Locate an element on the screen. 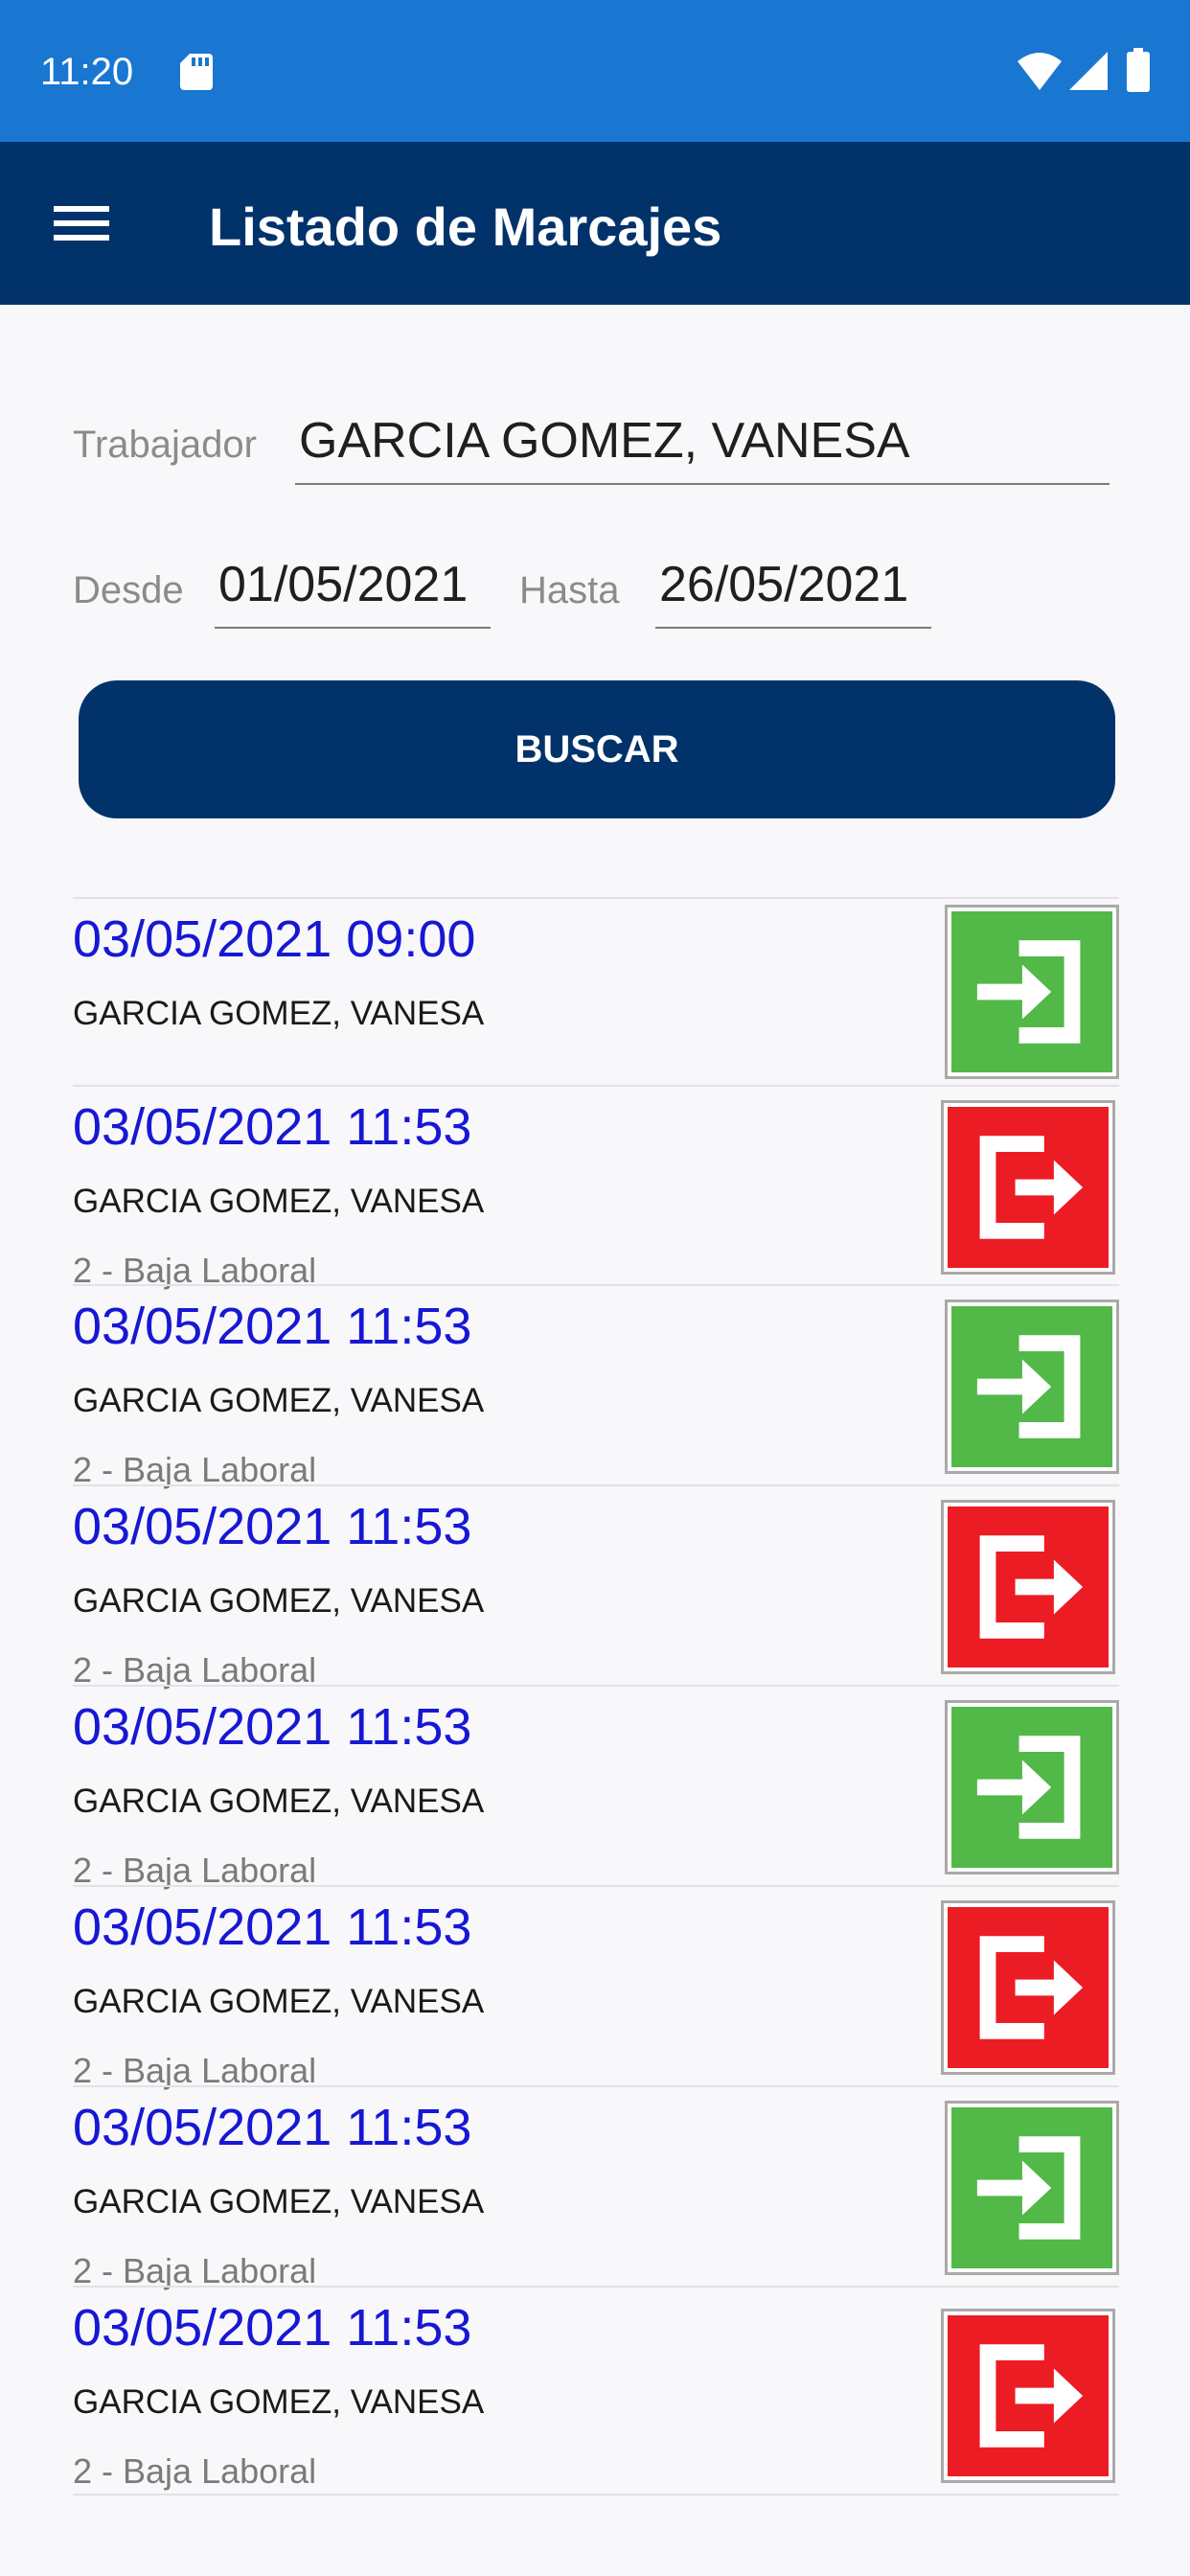 This screenshot has height=2576, width=1190. menu-icon is located at coordinates (82, 223).